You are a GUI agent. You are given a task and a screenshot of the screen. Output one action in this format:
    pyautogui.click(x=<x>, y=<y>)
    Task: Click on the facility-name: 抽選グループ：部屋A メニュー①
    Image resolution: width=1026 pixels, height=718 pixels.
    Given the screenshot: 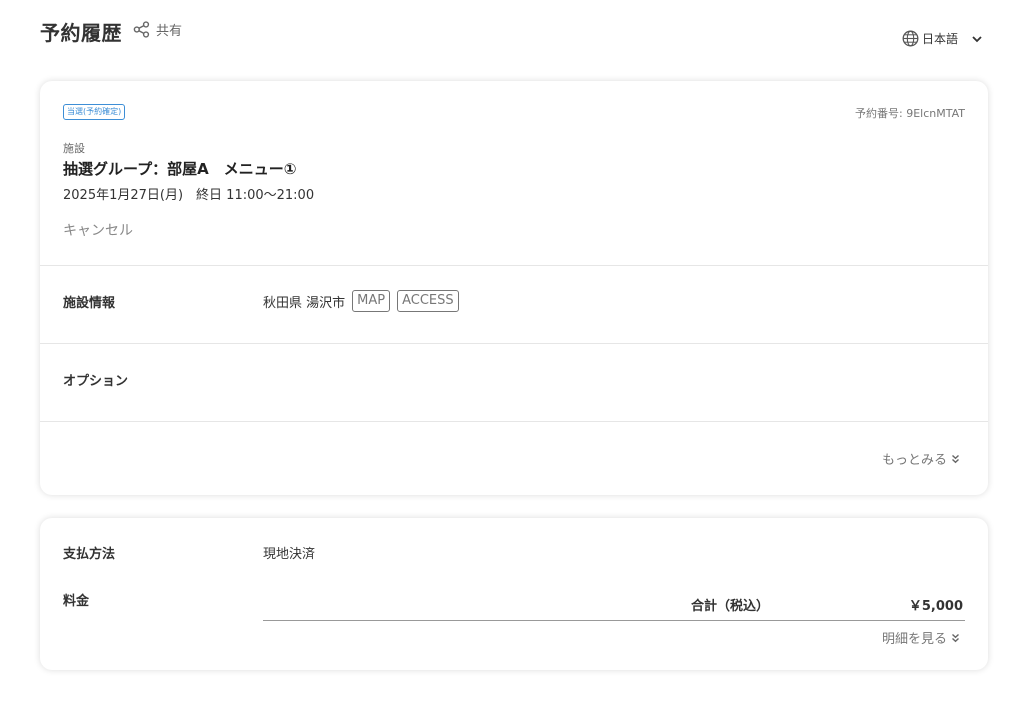 What is the action you would take?
    pyautogui.click(x=180, y=169)
    